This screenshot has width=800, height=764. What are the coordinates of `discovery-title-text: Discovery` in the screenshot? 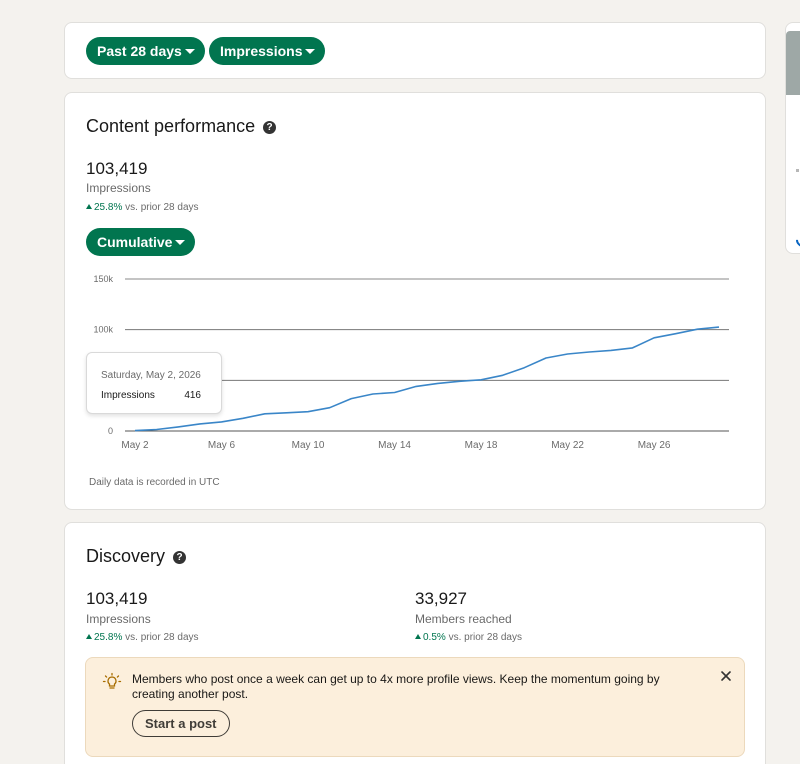 It's located at (126, 556).